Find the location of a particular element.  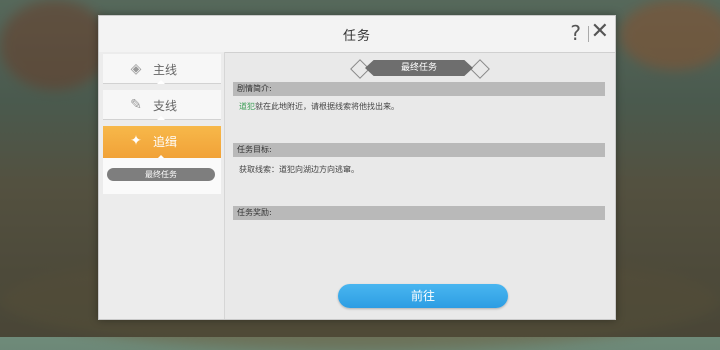

subtab-final-quest: 最终任务 is located at coordinates (161, 174).